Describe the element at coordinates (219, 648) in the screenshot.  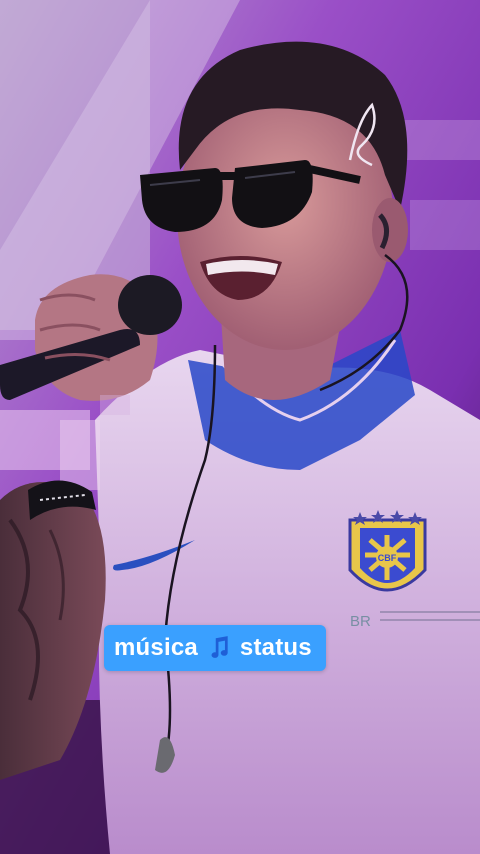
I see `musical-notes-icon` at that location.